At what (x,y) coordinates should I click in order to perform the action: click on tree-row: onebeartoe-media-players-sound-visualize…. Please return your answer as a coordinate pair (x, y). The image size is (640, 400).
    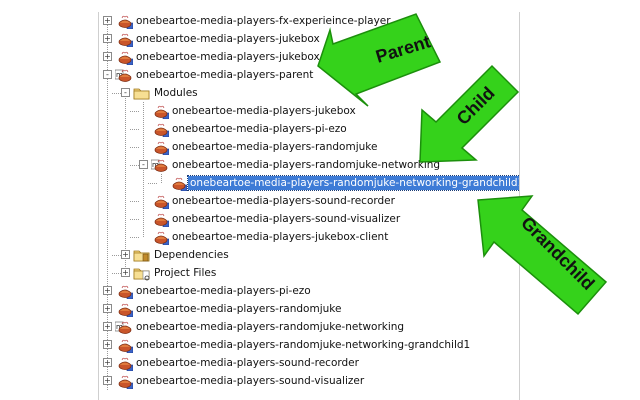
    Looking at the image, I should click on (309, 219).